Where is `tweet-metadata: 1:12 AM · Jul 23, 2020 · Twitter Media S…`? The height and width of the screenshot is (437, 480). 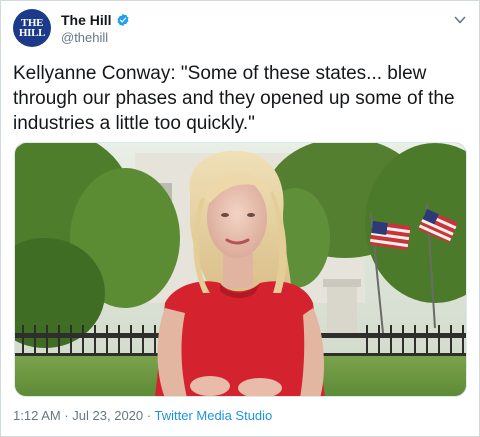 tweet-metadata: 1:12 AM · Jul 23, 2020 · Twitter Media S… is located at coordinates (142, 415).